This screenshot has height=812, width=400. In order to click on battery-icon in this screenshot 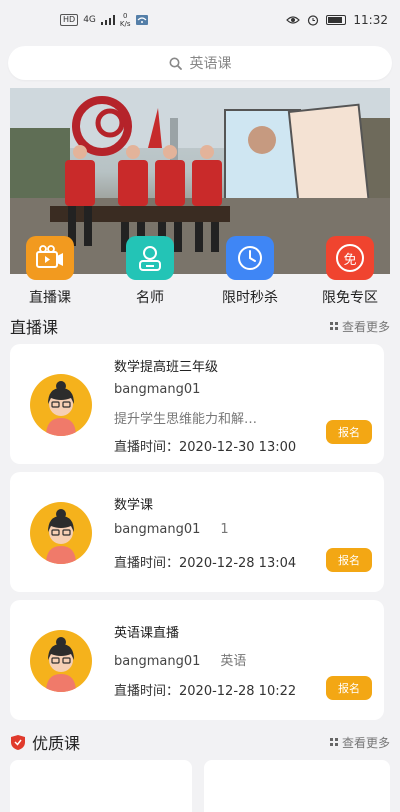, I will do `click(336, 20)`.